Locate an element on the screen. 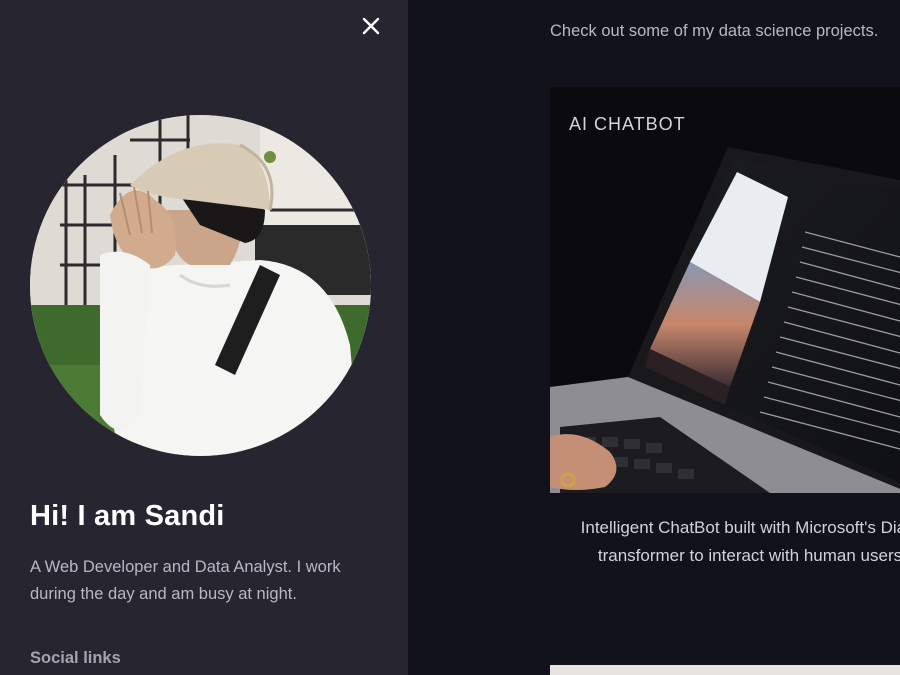 The image size is (900, 675). greeting-heading: Hi! I am Sandi is located at coordinates (127, 516).